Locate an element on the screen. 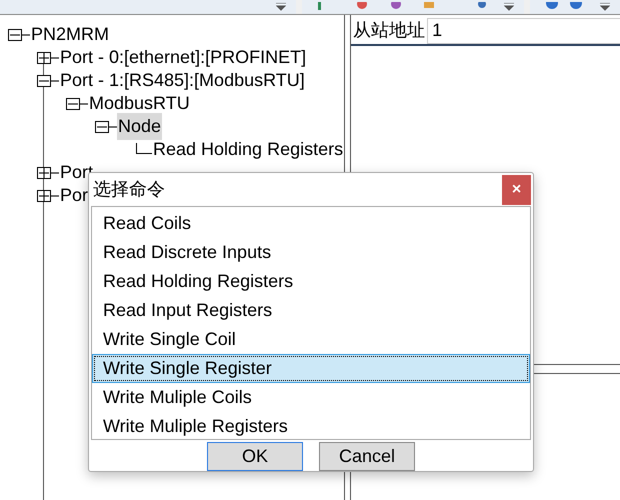  command-list-item: Read Input Registers is located at coordinates (311, 310).